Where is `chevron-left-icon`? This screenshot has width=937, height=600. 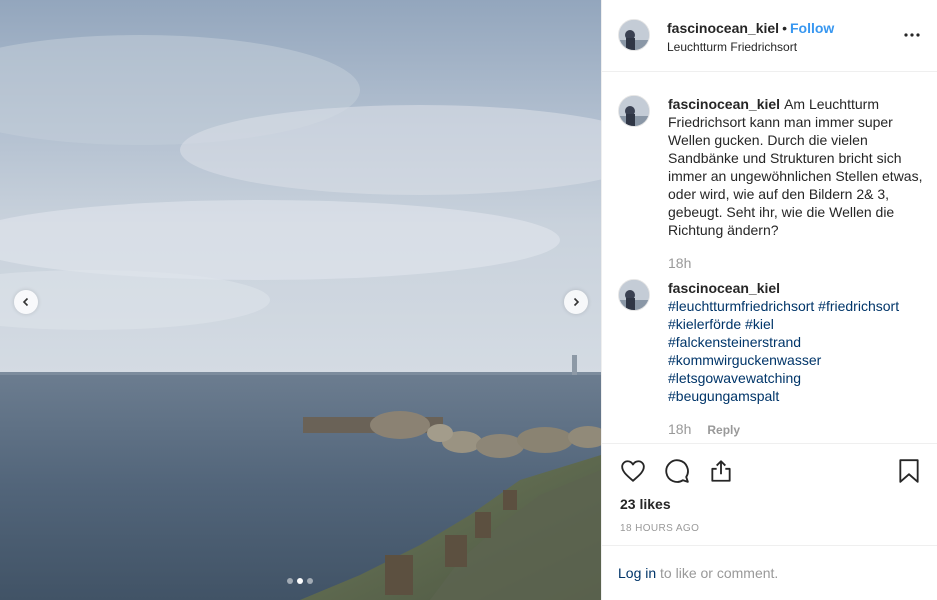
chevron-left-icon is located at coordinates (25, 302).